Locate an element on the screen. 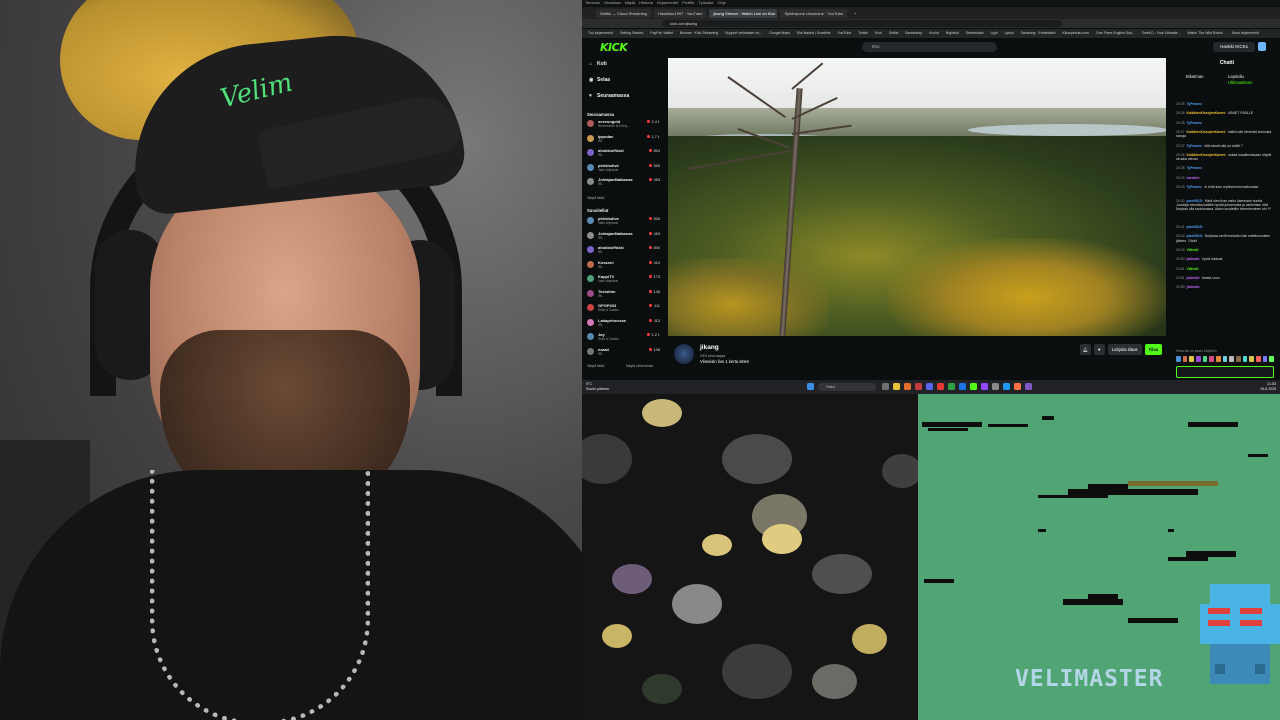  bookmark: Kick is located at coordinates (878, 33).